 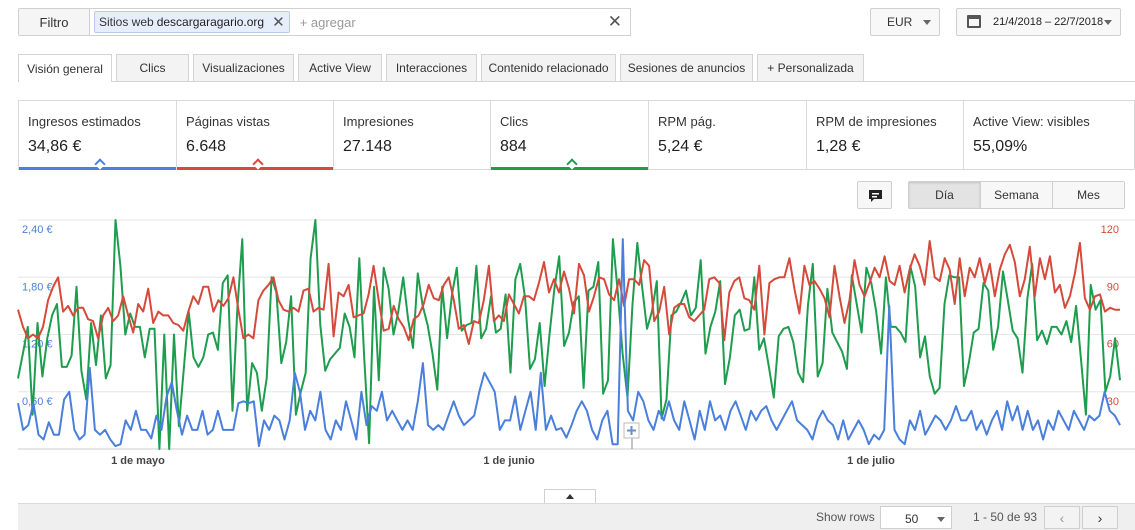 I want to click on metric-label: Clics, so click(x=514, y=121).